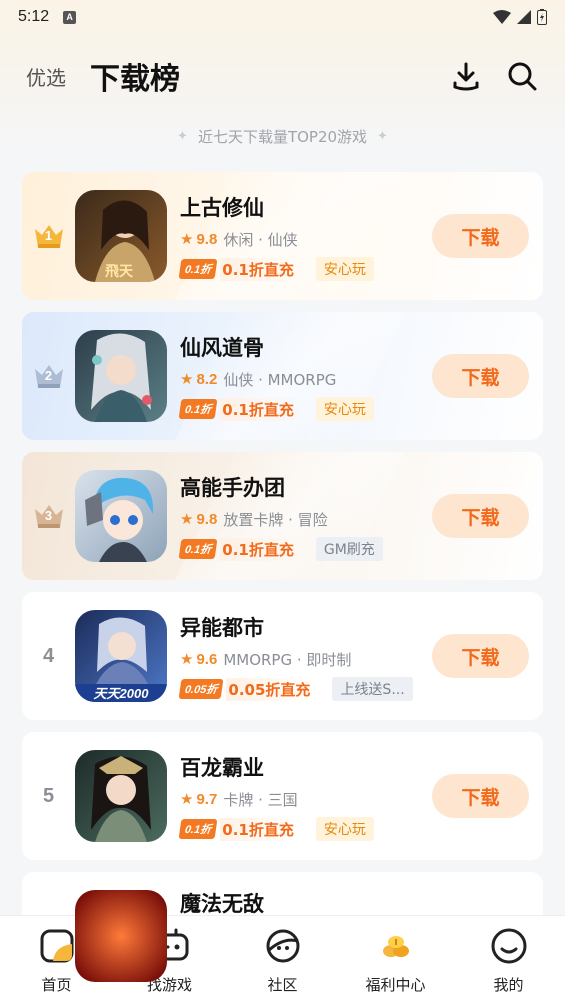  I want to click on game-rating: 9.6, so click(207, 659).